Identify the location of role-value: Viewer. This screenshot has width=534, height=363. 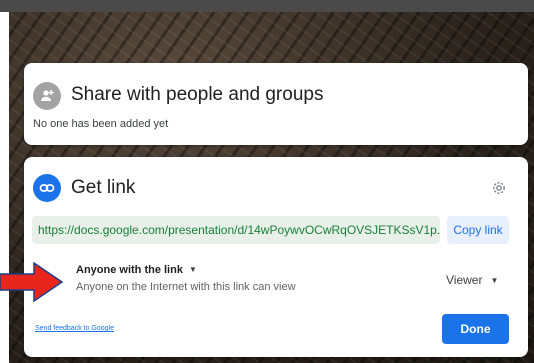
(464, 280).